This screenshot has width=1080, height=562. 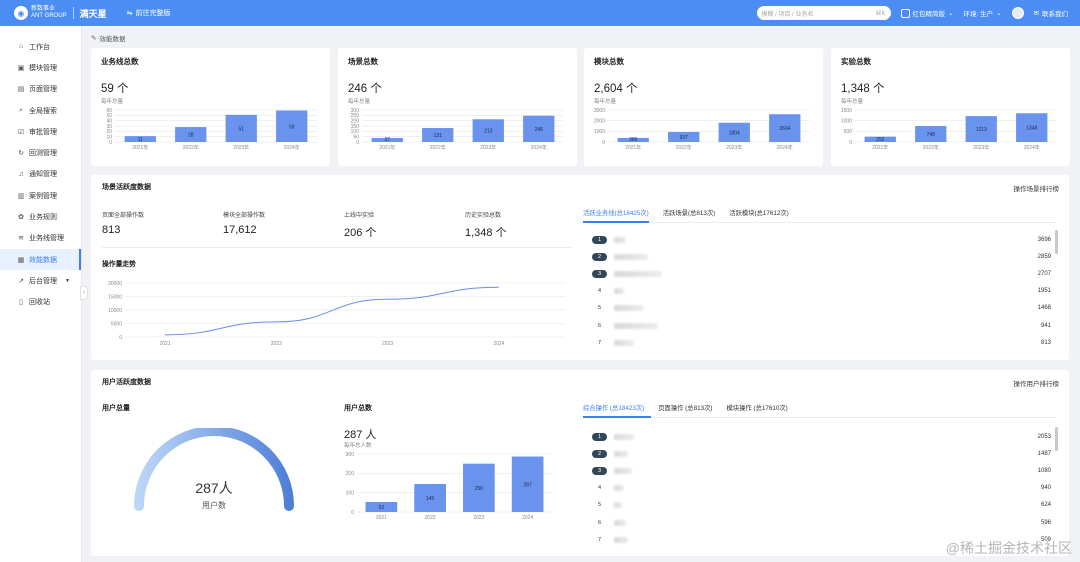 What do you see at coordinates (1037, 188) in the screenshot?
I see `scene-ranking-link: 操作场景排行榜` at bounding box center [1037, 188].